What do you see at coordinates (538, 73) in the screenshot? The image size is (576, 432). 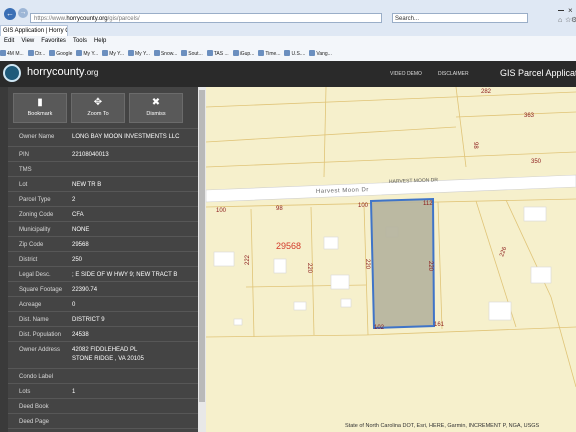 I see `app-title: GIS Parcel Application` at bounding box center [538, 73].